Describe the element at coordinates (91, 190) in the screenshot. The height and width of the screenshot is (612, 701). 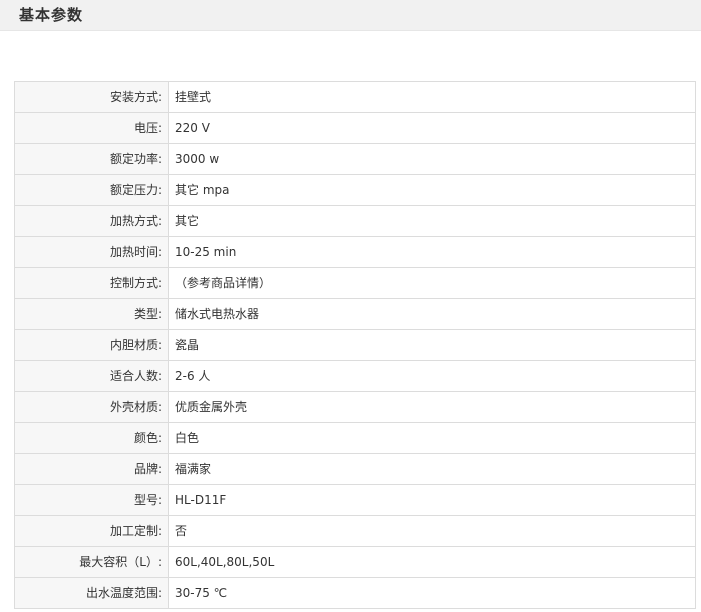
I see `param-label: 额定压力:` at that location.